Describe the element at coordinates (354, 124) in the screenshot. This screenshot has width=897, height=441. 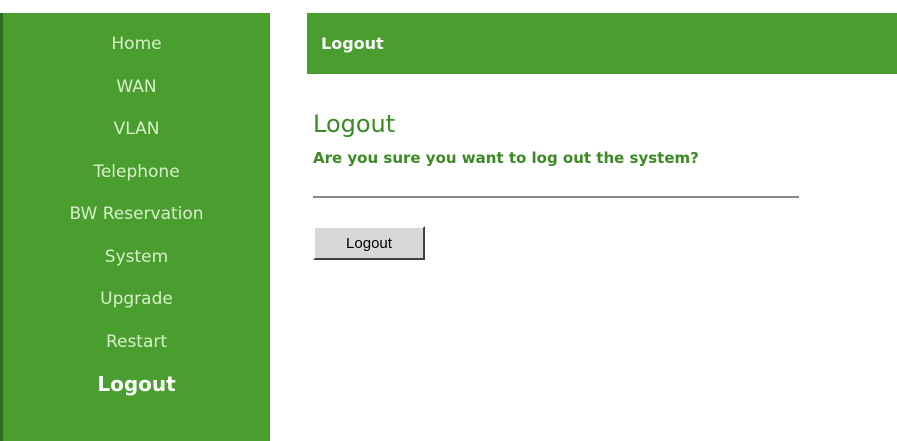
I see `page-title: Logout` at that location.